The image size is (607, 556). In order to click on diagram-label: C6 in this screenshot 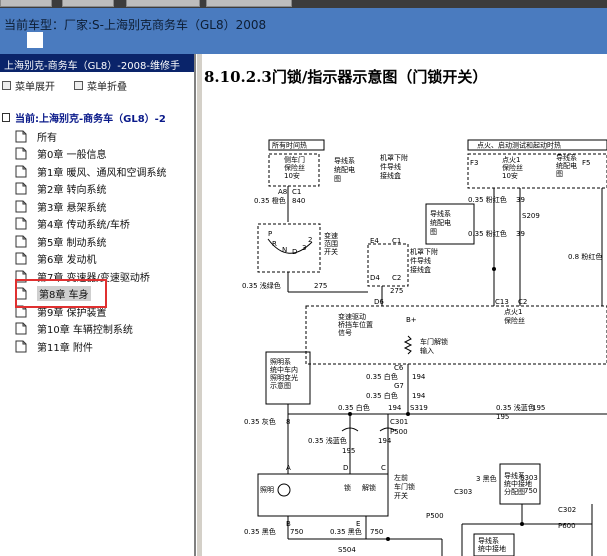, I will do `click(399, 368)`.